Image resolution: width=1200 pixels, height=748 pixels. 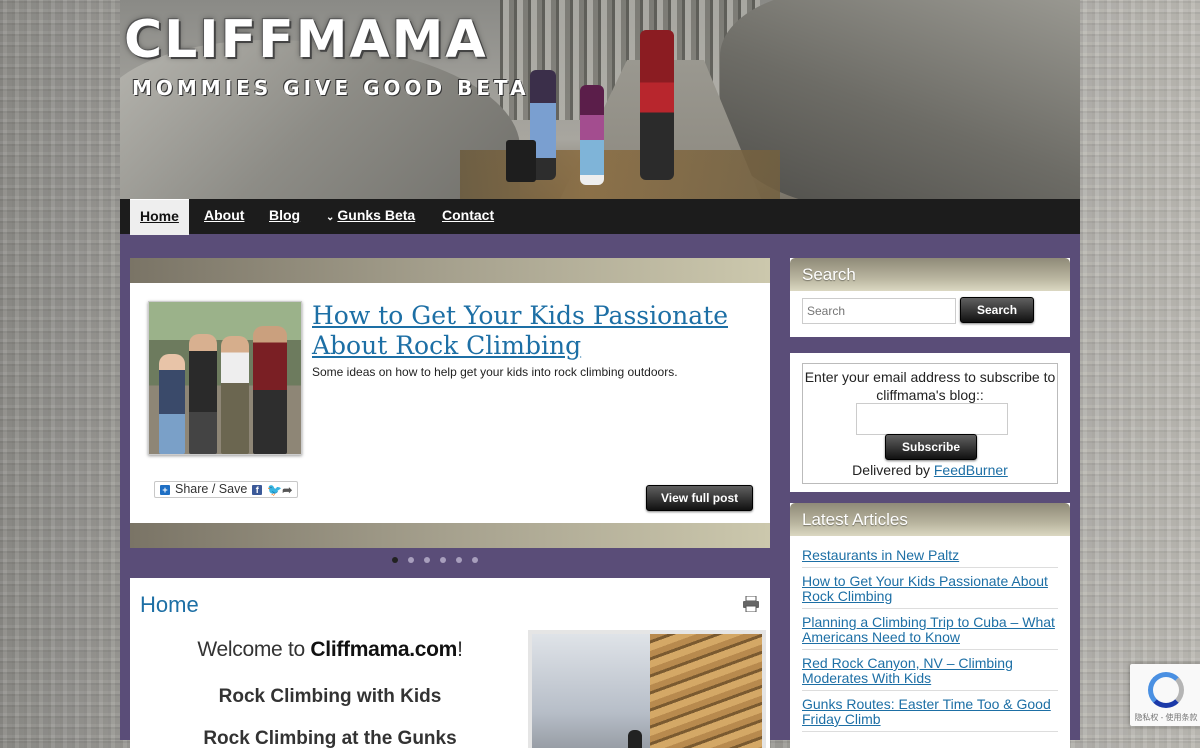 What do you see at coordinates (930, 552) in the screenshot?
I see `article-link: Restaurants in New Paltz` at bounding box center [930, 552].